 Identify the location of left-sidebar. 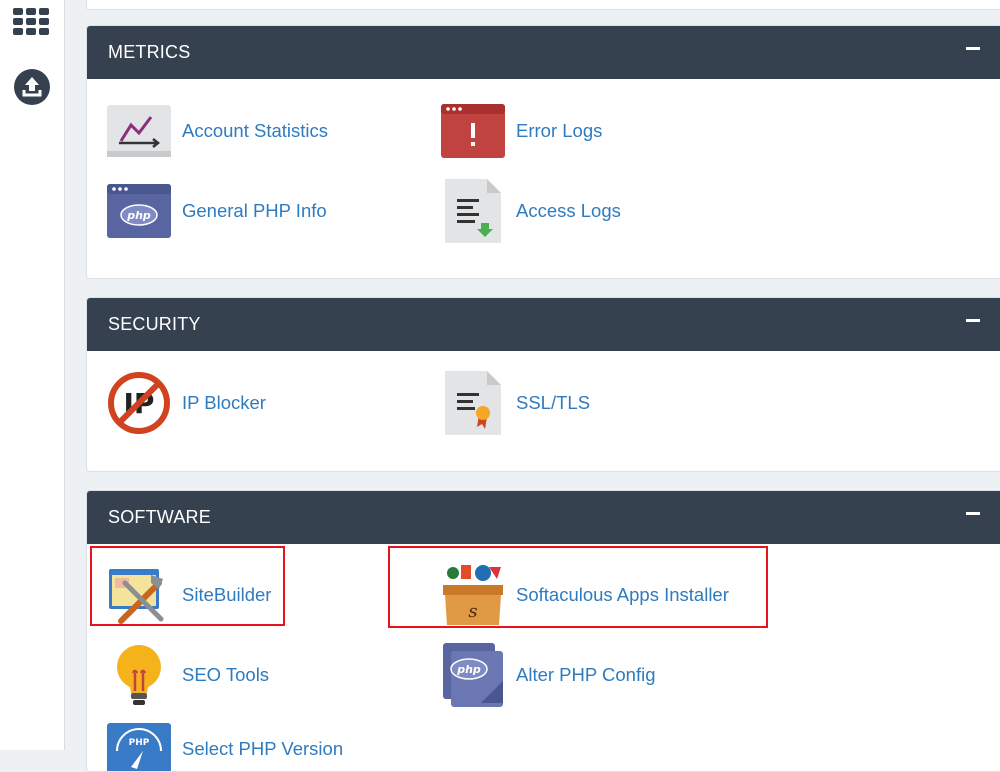
(32, 375).